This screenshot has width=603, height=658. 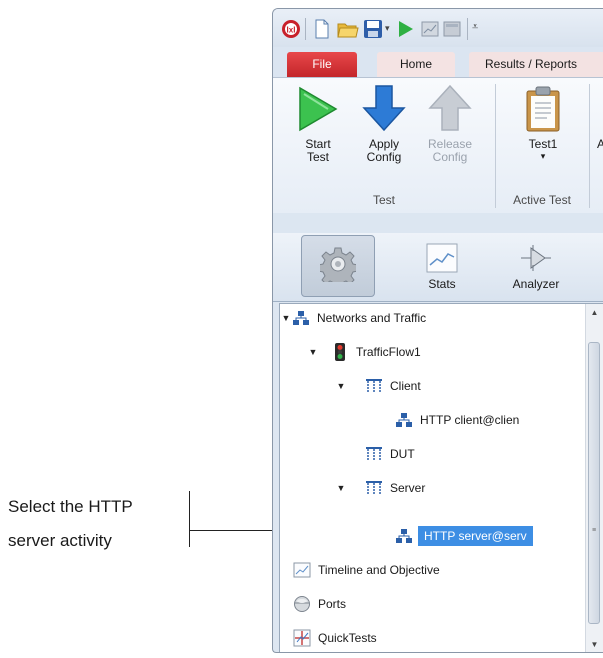 I want to click on active-test-dropdown: Test1 ▾, so click(x=543, y=121).